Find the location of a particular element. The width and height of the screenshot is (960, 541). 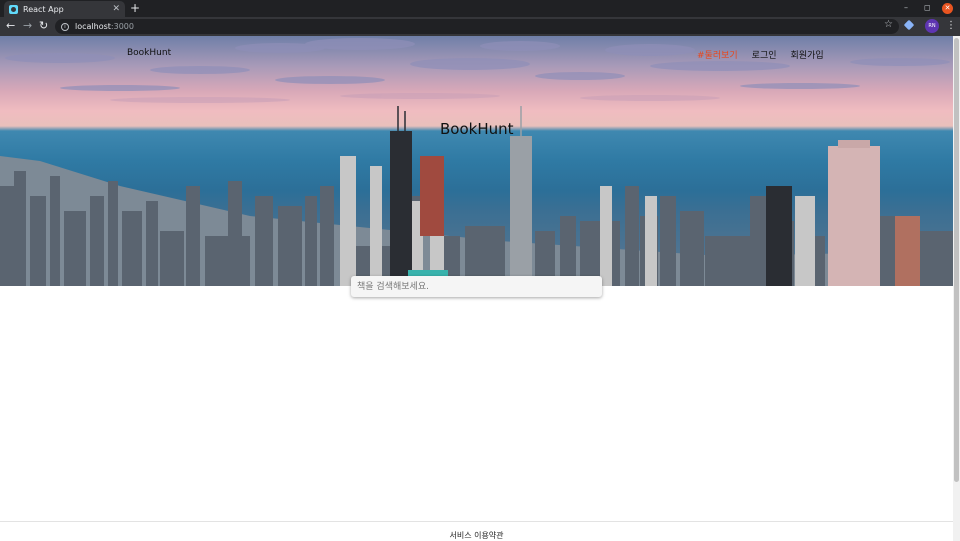

terms-of-service-link: 서비스 이용약관 is located at coordinates (476, 535).